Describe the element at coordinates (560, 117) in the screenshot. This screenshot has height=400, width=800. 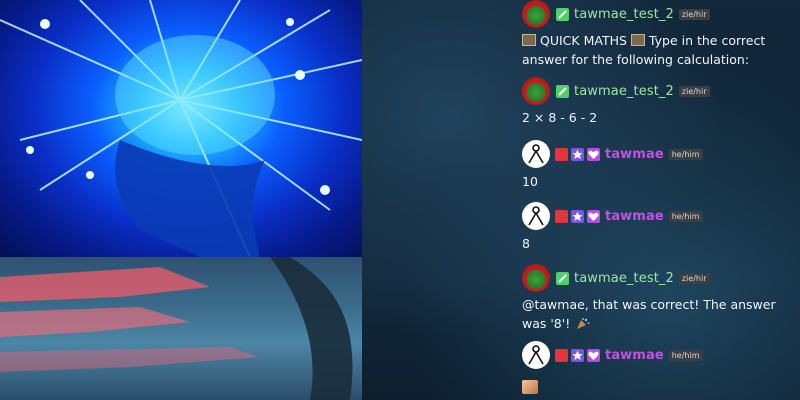
I see `chat-message-text: 2 × 8 - 6 - 2` at that location.